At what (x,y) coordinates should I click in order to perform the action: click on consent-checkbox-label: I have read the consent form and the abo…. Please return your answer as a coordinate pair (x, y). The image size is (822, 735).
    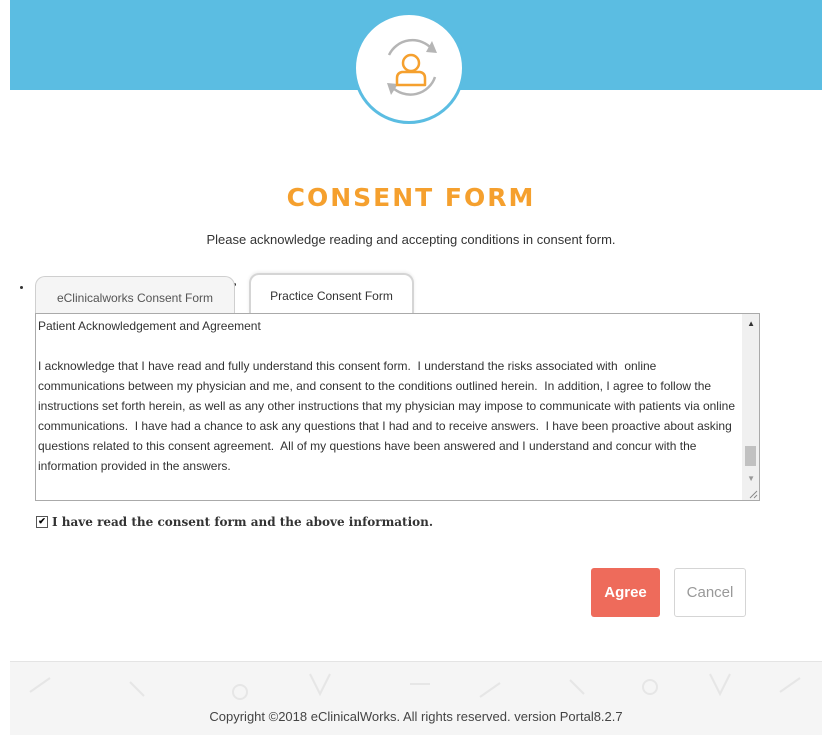
    Looking at the image, I should click on (243, 522).